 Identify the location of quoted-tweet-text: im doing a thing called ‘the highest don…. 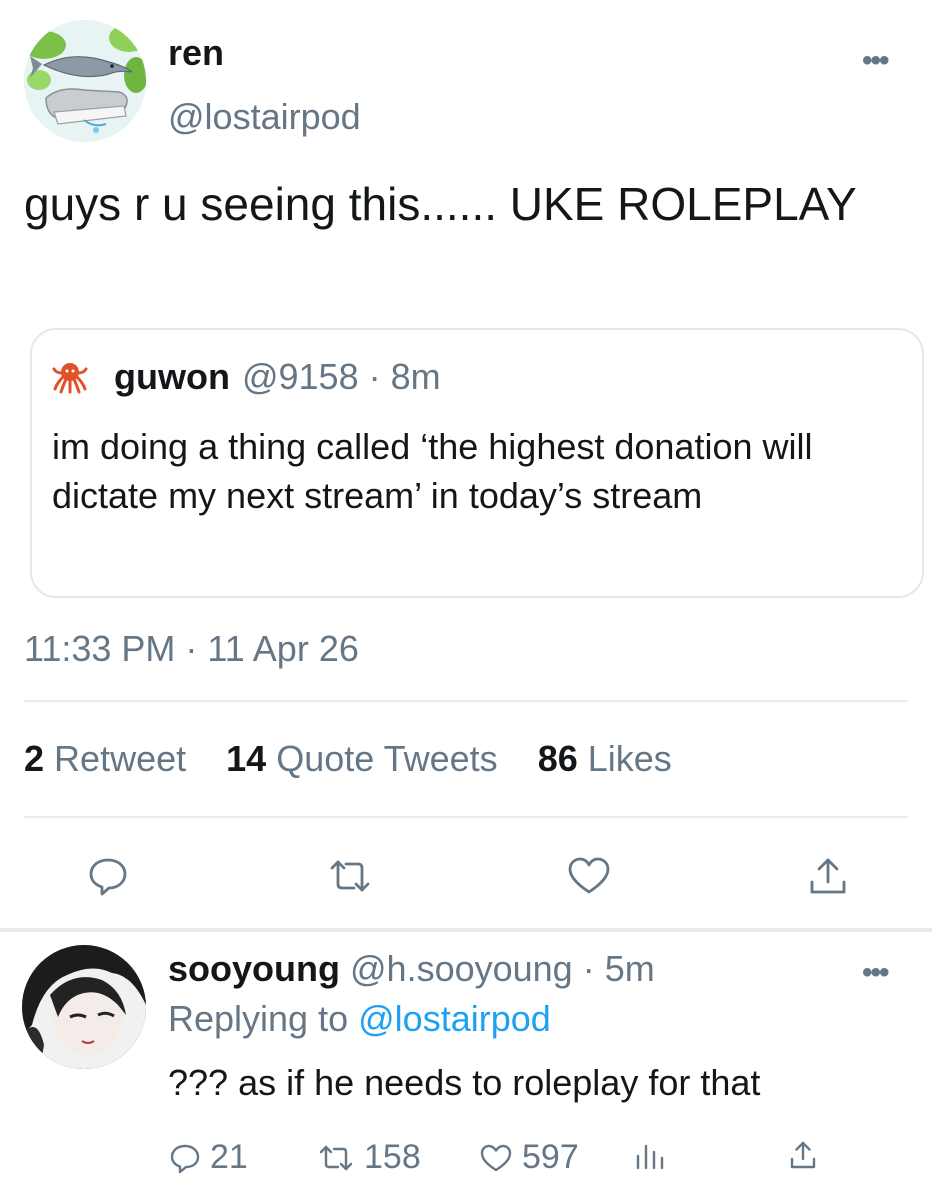
(432, 471).